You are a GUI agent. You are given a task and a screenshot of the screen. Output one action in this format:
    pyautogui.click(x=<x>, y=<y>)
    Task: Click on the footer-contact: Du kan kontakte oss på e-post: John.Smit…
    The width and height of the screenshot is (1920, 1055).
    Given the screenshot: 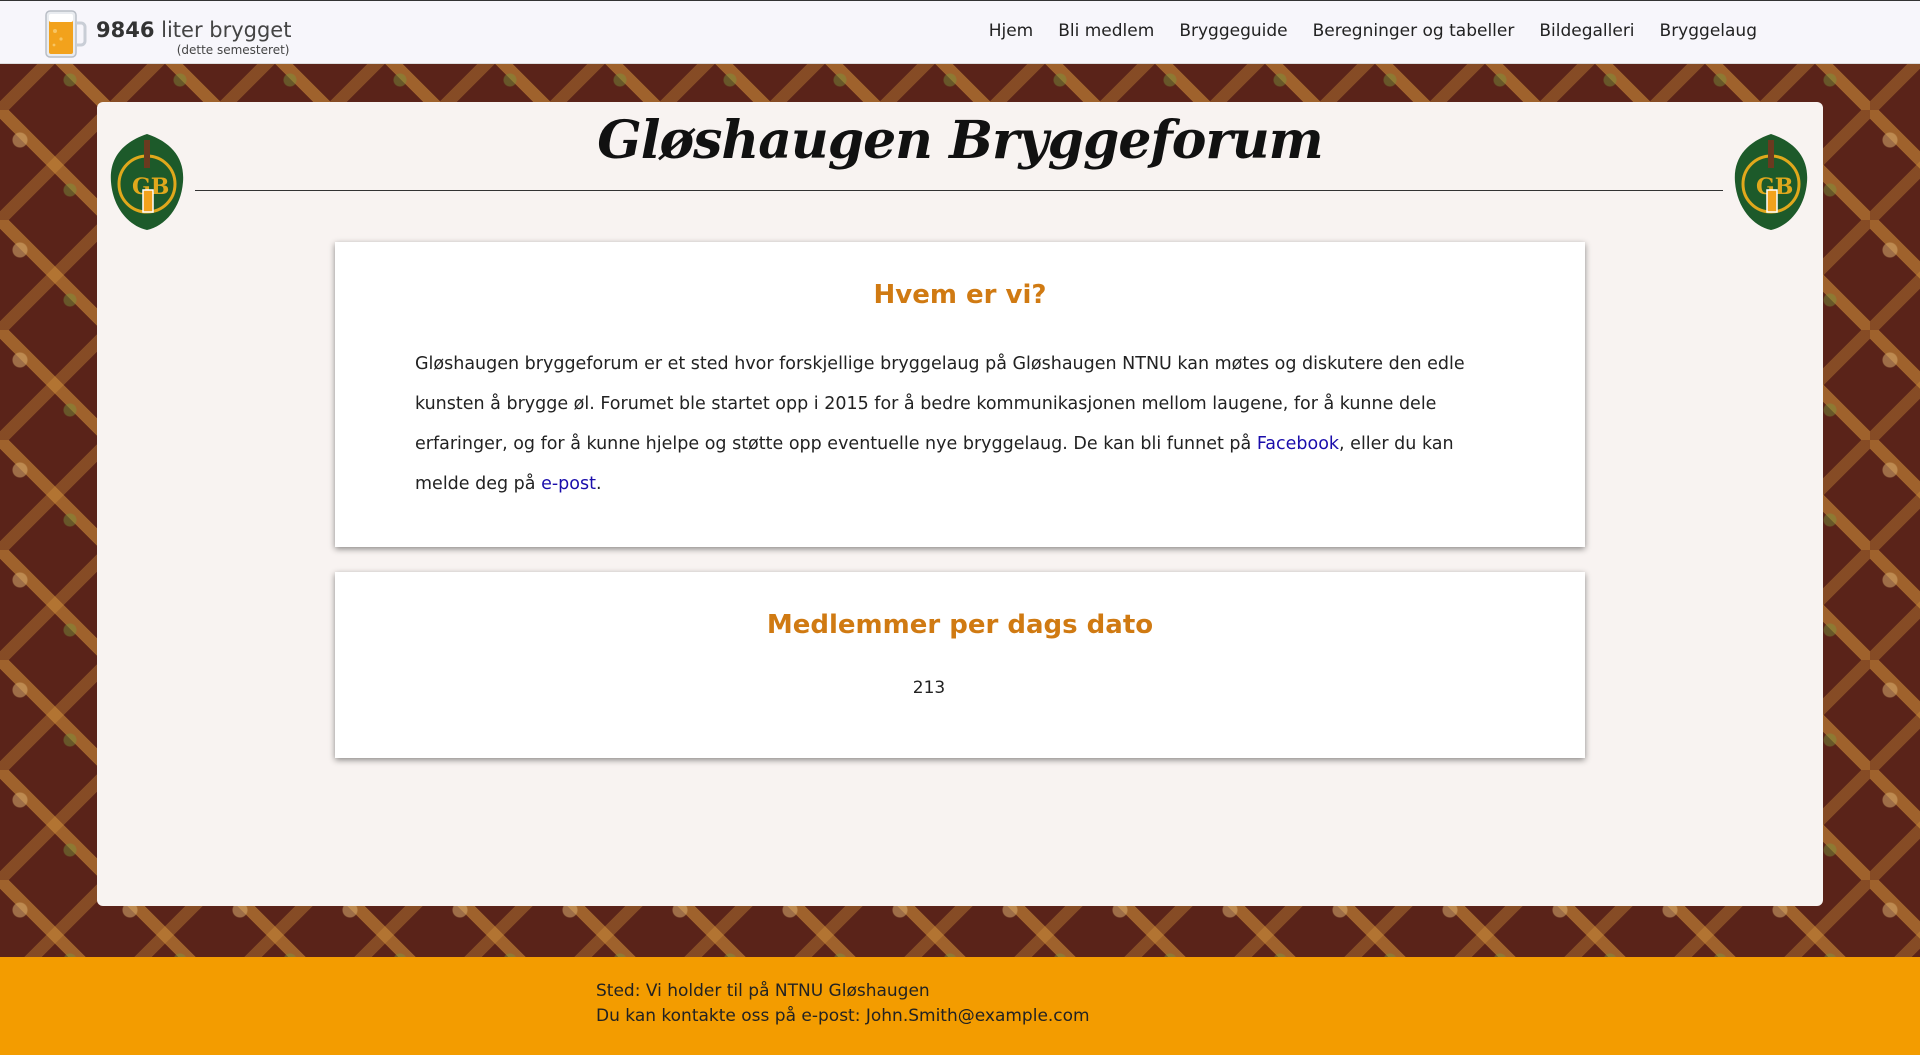 What is the action you would take?
    pyautogui.click(x=843, y=1016)
    